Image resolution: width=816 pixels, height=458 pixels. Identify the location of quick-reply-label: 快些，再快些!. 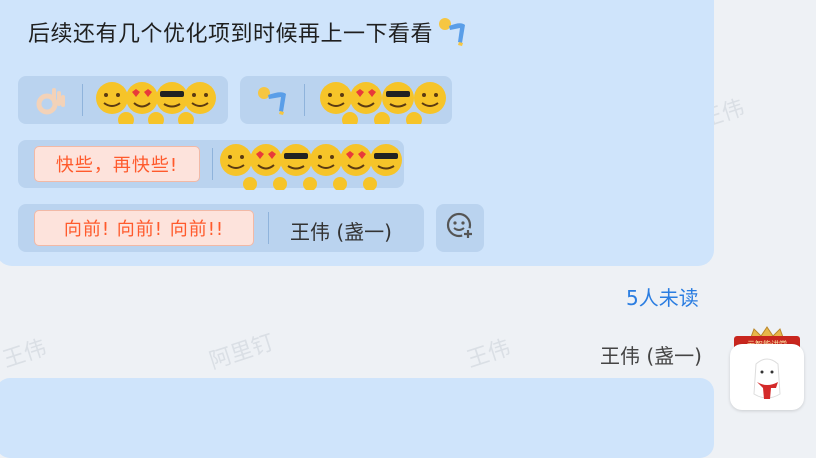
(117, 164).